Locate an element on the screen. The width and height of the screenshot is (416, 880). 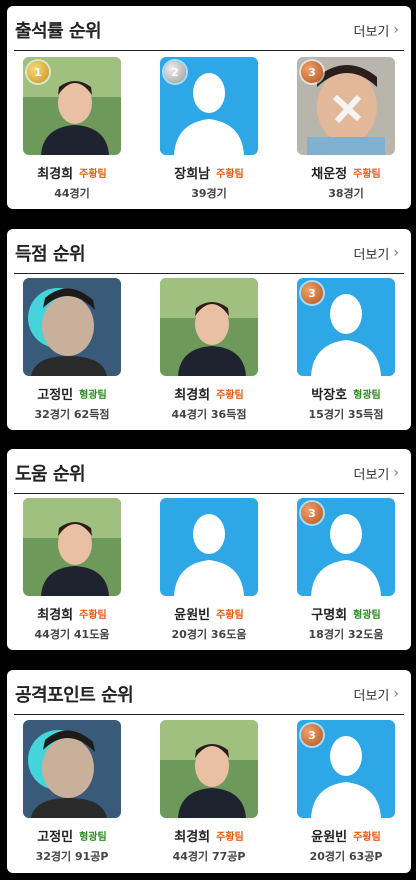
player-stat: 44경기 36득점 is located at coordinates (209, 414).